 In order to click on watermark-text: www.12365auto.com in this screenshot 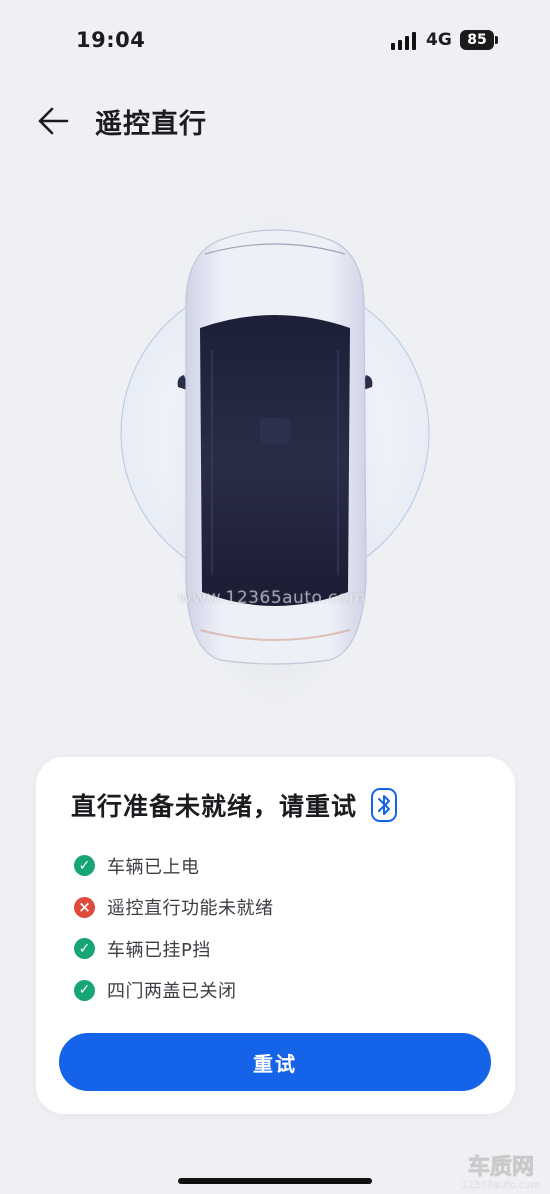, I will do `click(272, 598)`.